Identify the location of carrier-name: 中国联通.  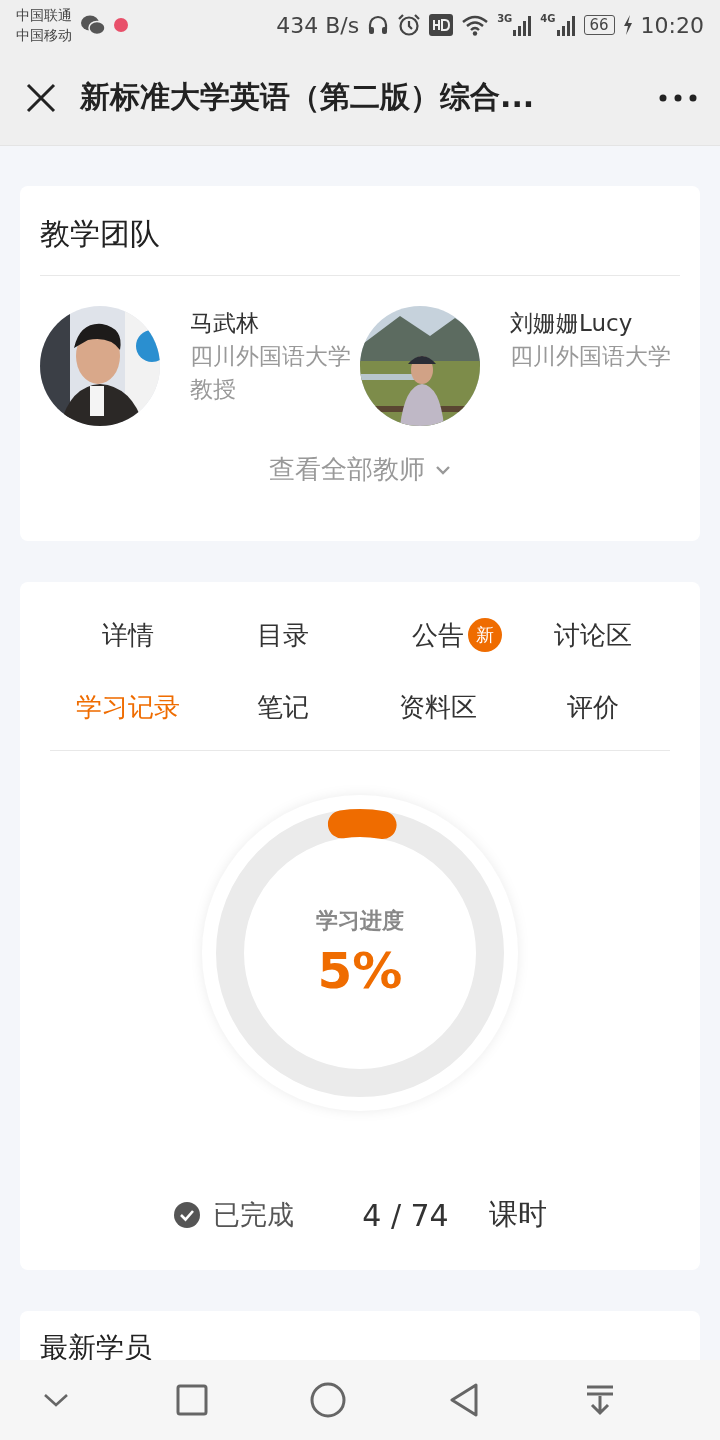
(44, 15).